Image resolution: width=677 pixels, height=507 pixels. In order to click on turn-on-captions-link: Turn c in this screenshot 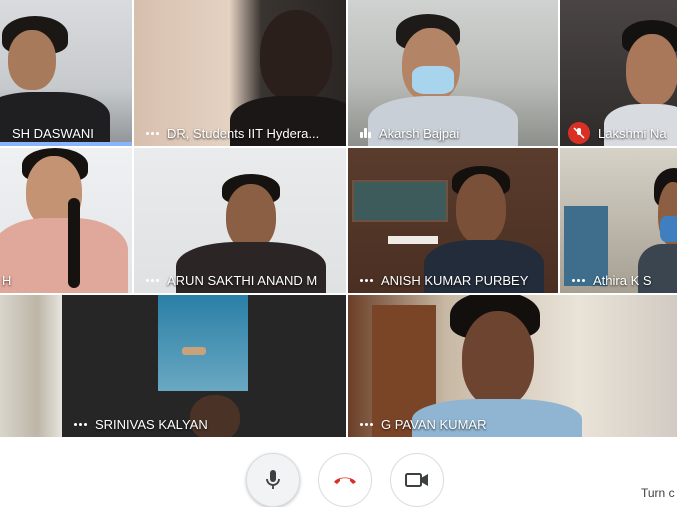, I will do `click(658, 493)`.